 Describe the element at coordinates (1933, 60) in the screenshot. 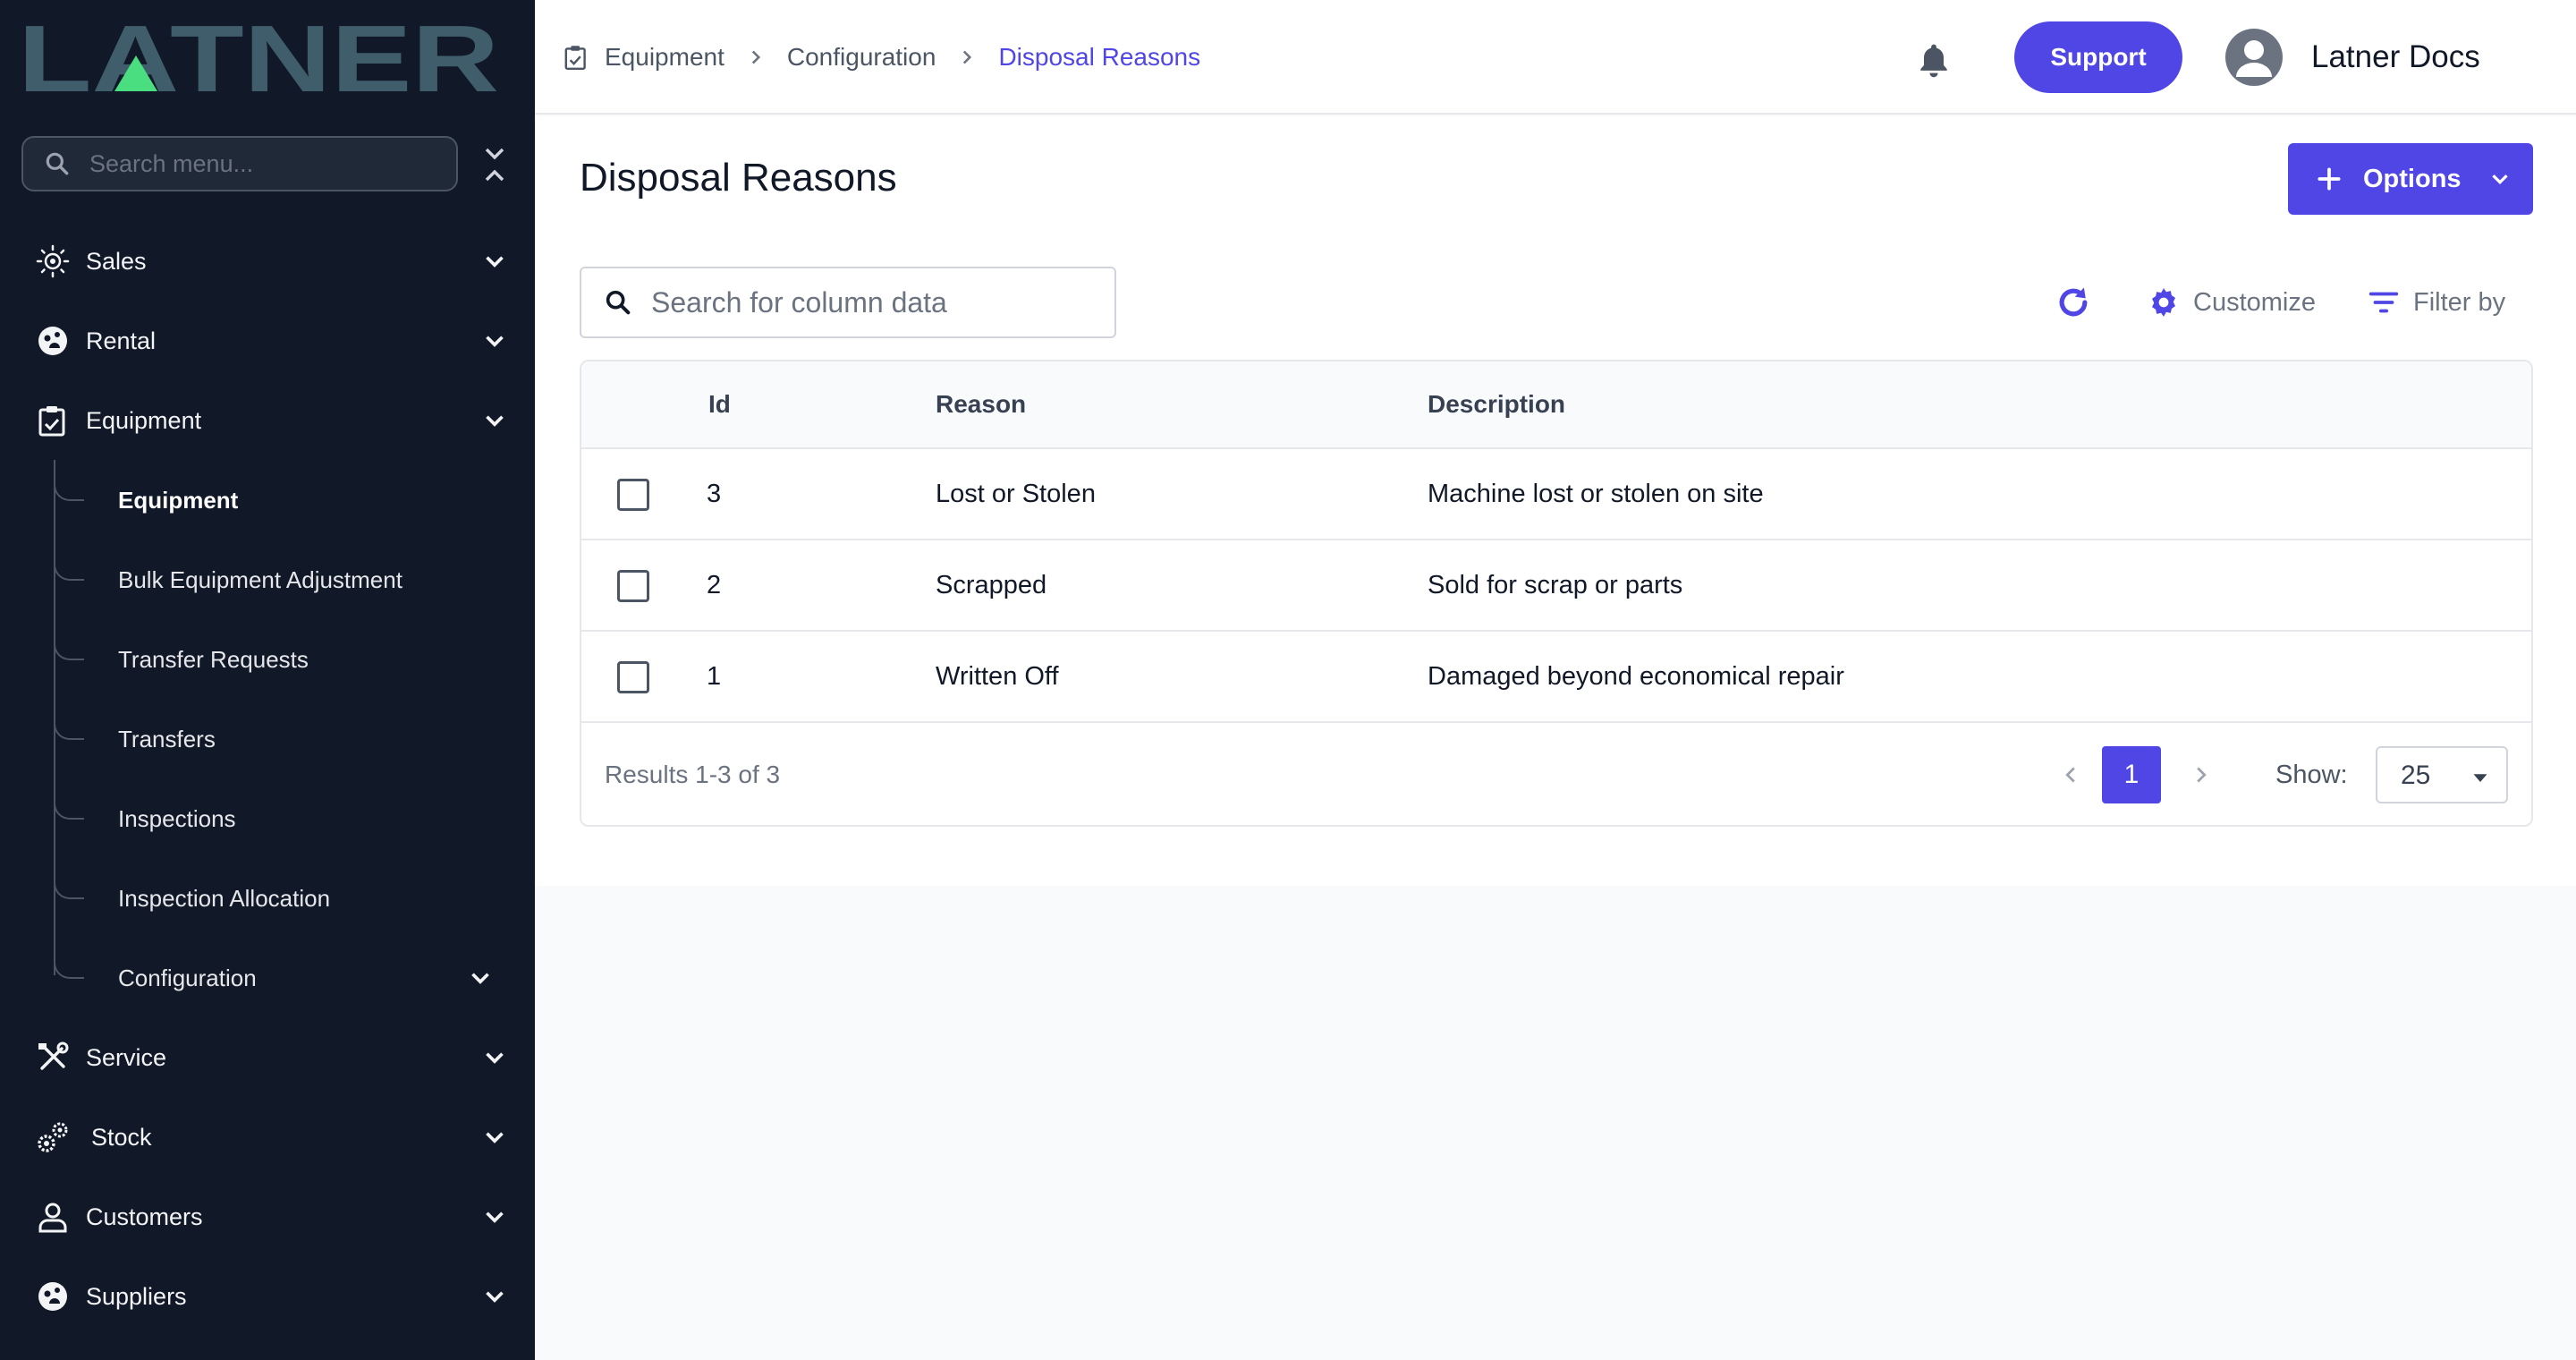

I see `bell-icon` at that location.